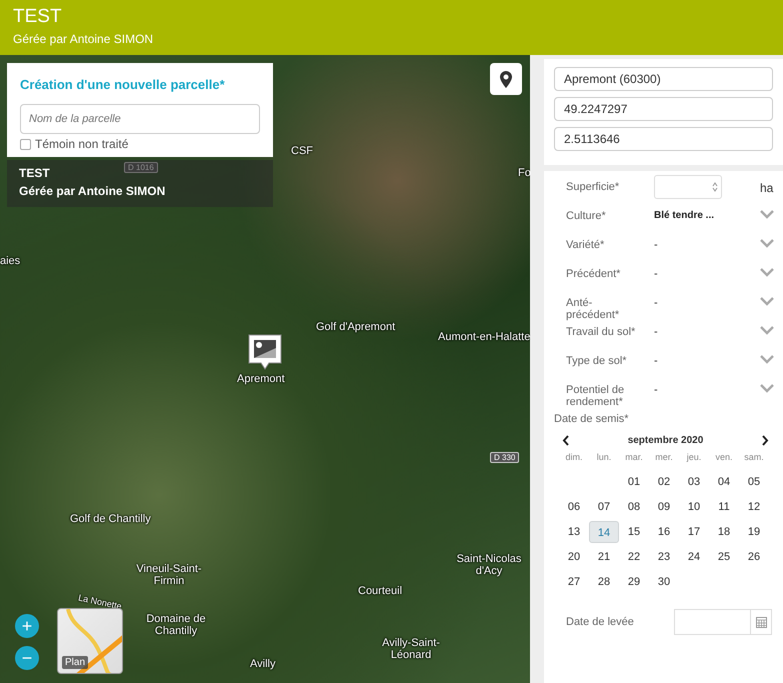 This screenshot has width=783, height=683. What do you see at coordinates (634, 482) in the screenshot?
I see `calendar-day: 01` at bounding box center [634, 482].